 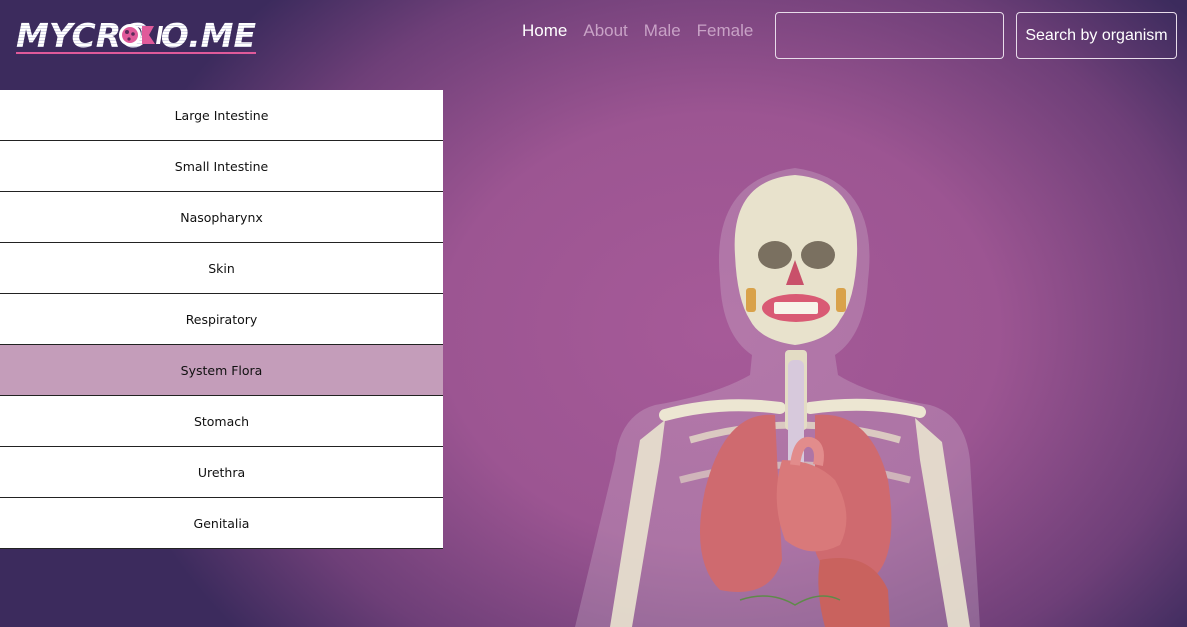 What do you see at coordinates (221, 472) in the screenshot?
I see `sidebar-item-urethra: Urethra` at bounding box center [221, 472].